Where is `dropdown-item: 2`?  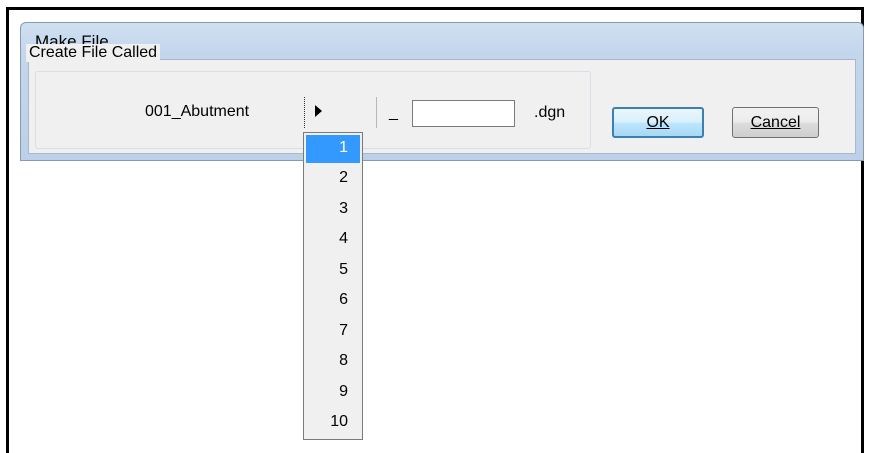
dropdown-item: 2 is located at coordinates (333, 178).